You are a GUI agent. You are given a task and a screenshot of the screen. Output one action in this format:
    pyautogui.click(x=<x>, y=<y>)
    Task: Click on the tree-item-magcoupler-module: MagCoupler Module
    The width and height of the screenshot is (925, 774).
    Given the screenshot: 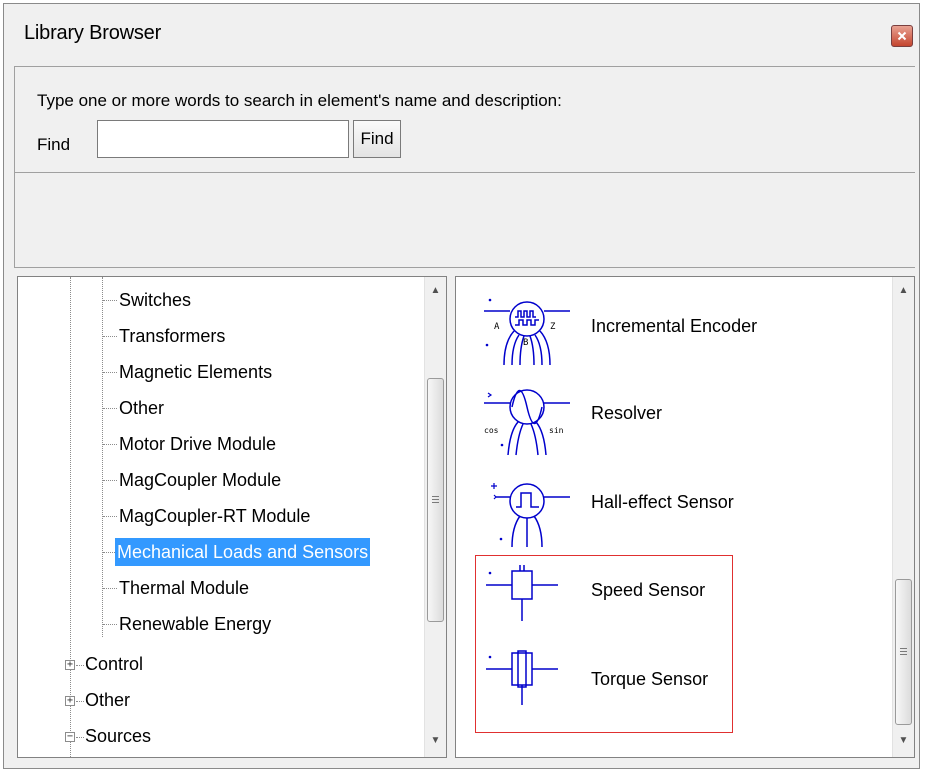 What is the action you would take?
    pyautogui.click(x=200, y=480)
    